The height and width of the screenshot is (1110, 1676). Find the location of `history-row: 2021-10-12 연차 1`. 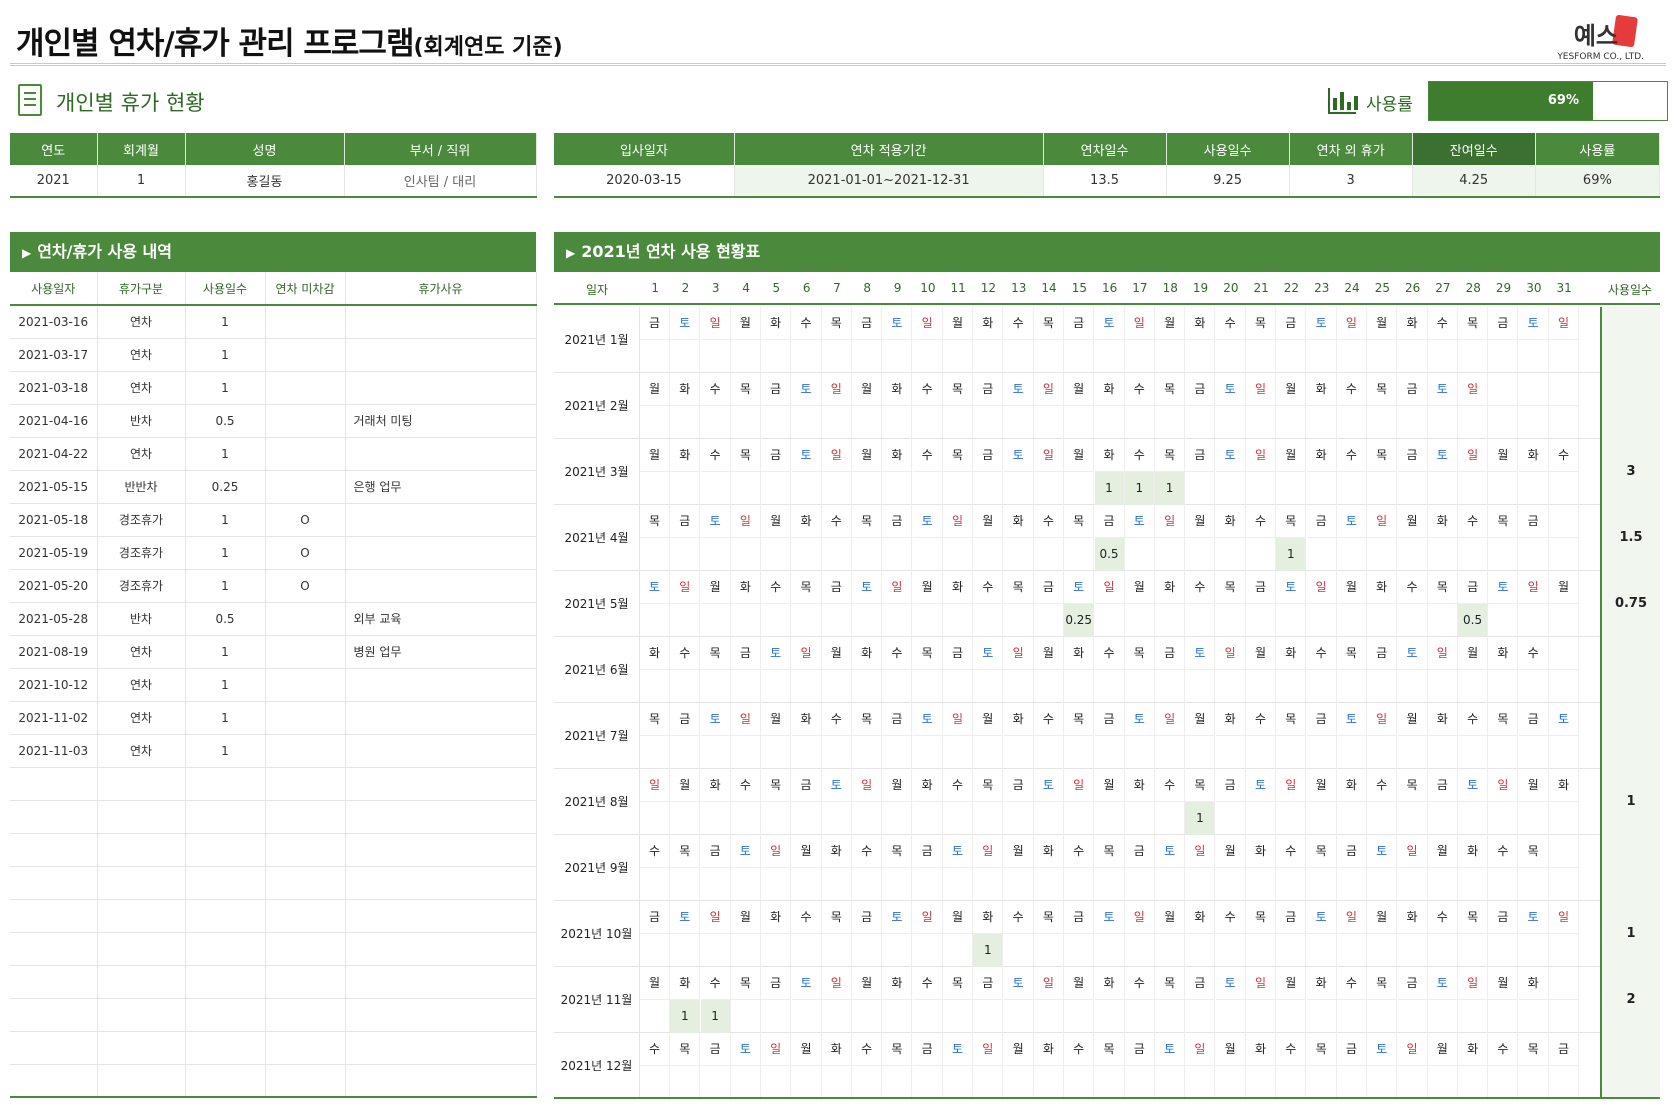

history-row: 2021-10-12 연차 1 is located at coordinates (273, 685).